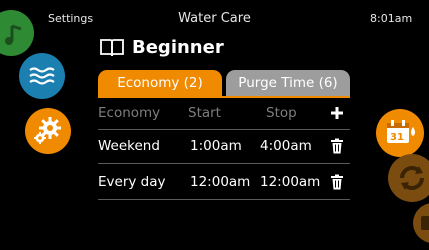 The image size is (429, 250). I want to click on table-row: Every day 12:00am 12:00am, so click(224, 182).